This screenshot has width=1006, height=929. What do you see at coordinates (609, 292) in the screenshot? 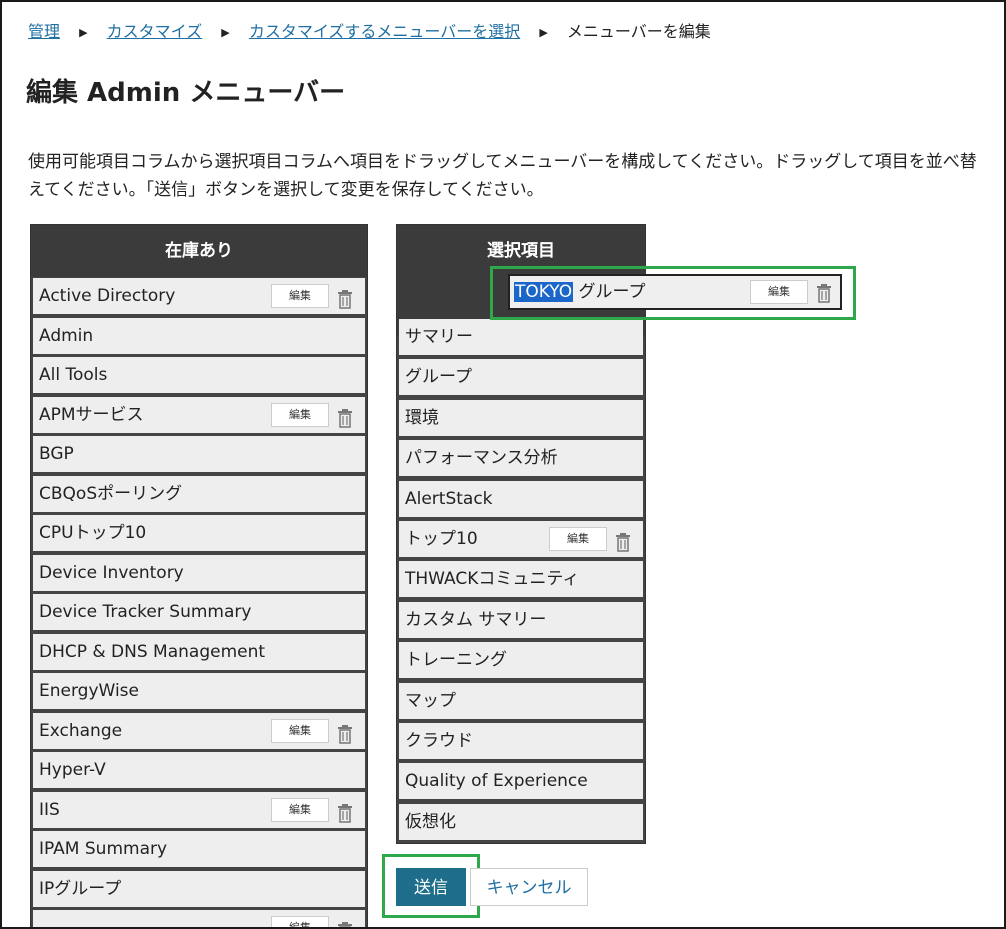
I see `dragged-item-label: グループ` at bounding box center [609, 292].